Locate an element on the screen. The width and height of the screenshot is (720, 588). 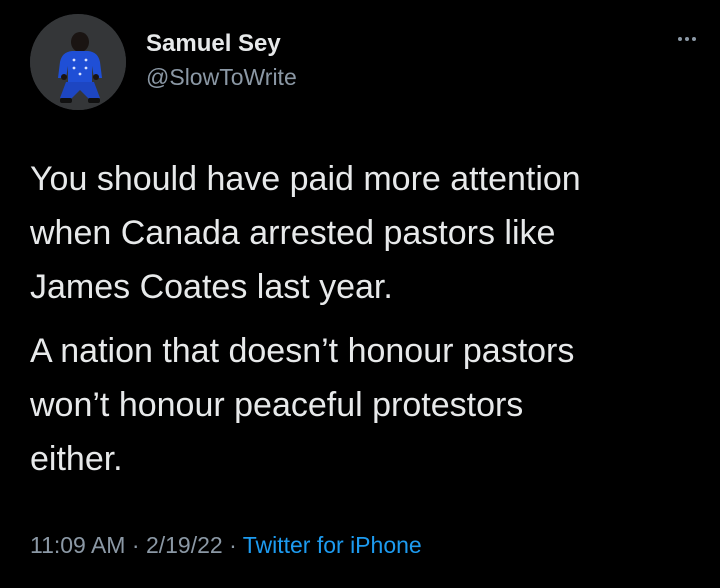
avatar is located at coordinates (78, 62).